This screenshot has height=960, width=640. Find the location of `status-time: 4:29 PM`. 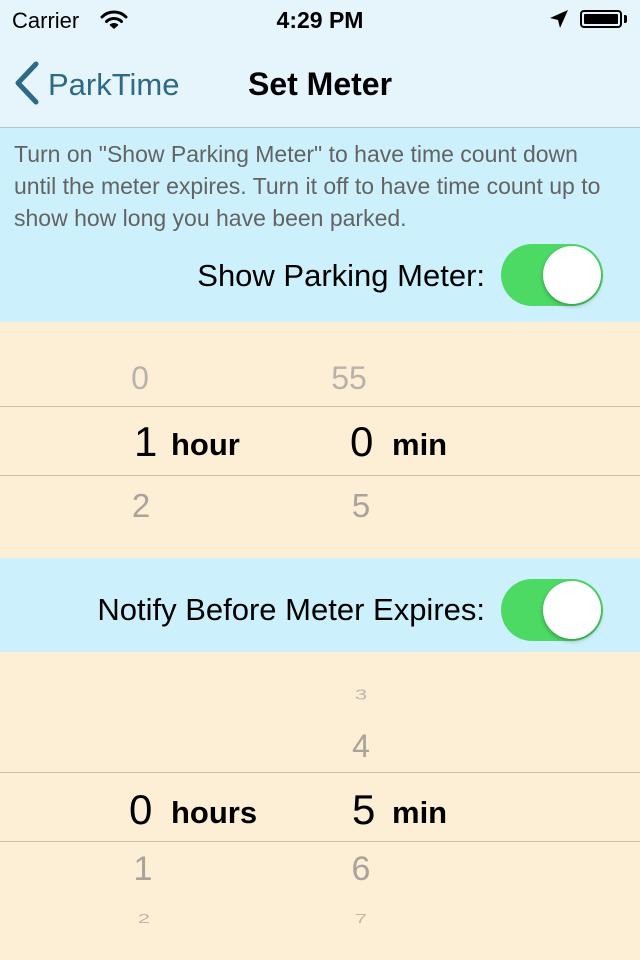

status-time: 4:29 PM is located at coordinates (320, 20).